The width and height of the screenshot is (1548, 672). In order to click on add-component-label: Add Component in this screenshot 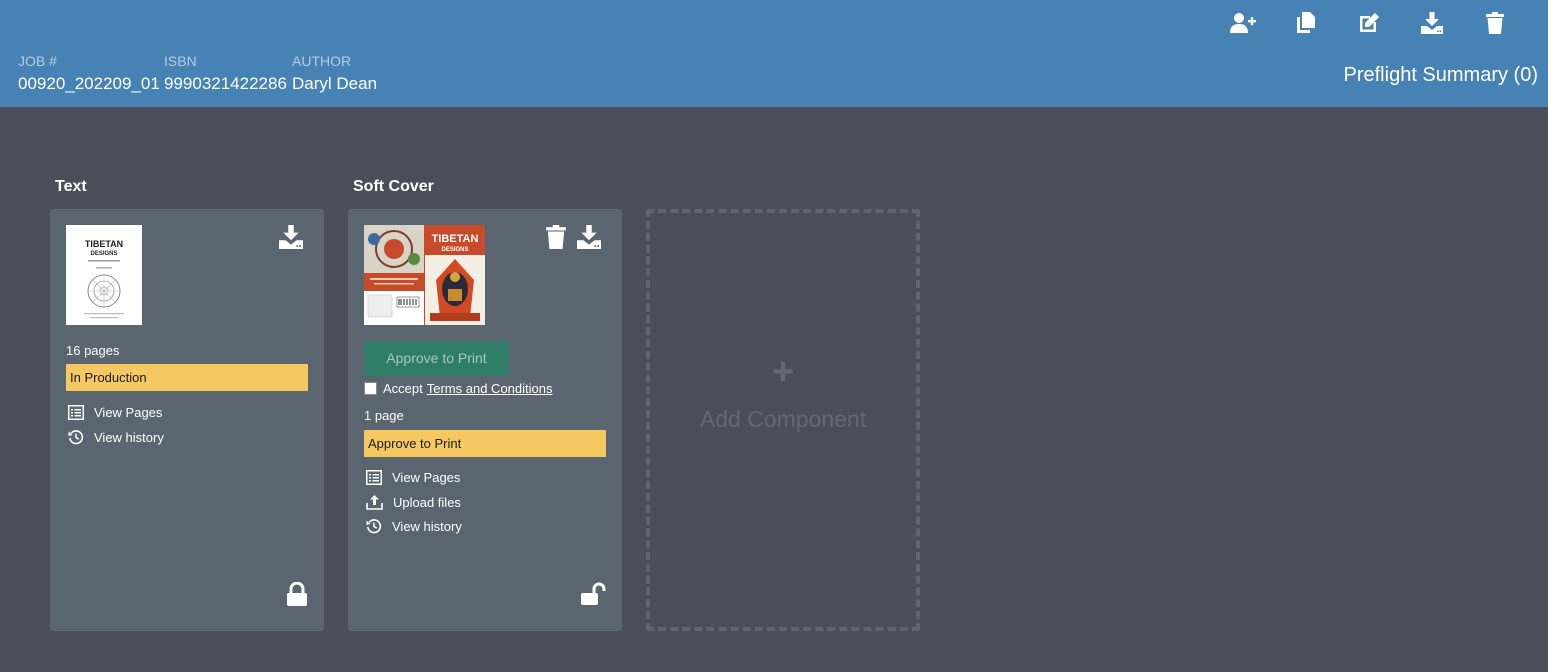, I will do `click(783, 419)`.